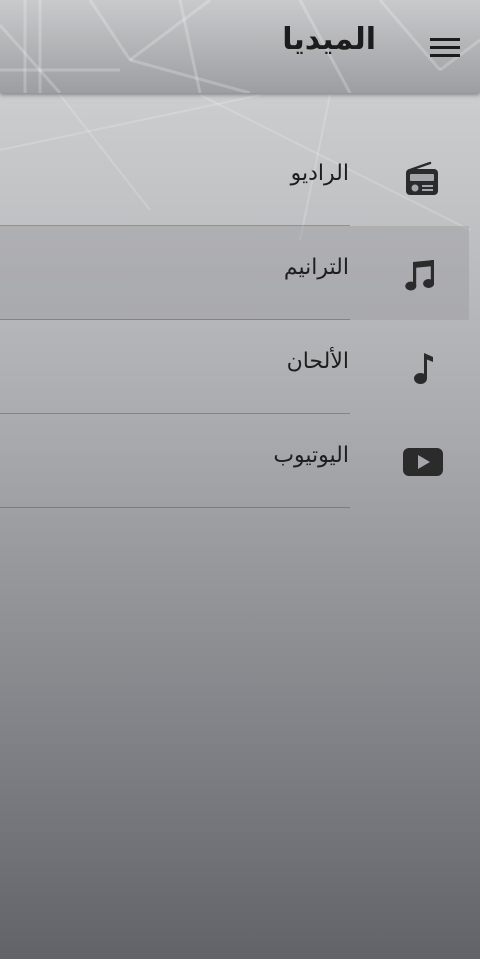  What do you see at coordinates (240, 367) in the screenshot?
I see `menu-item-tunes: الألحان` at bounding box center [240, 367].